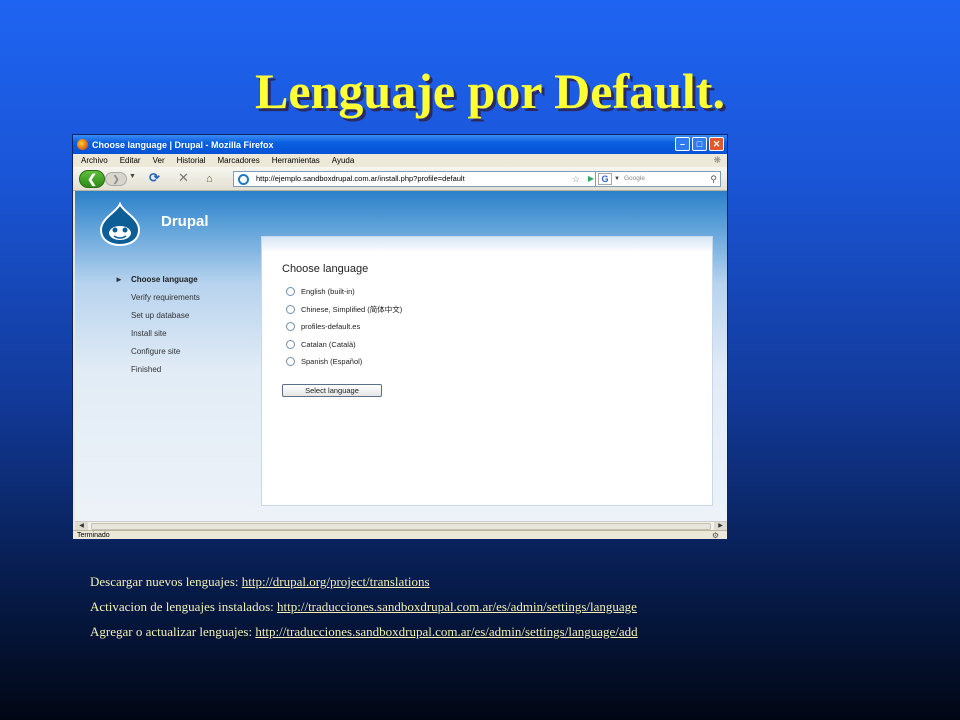  I want to click on status-bar: Terminado ⚙, so click(400, 535).